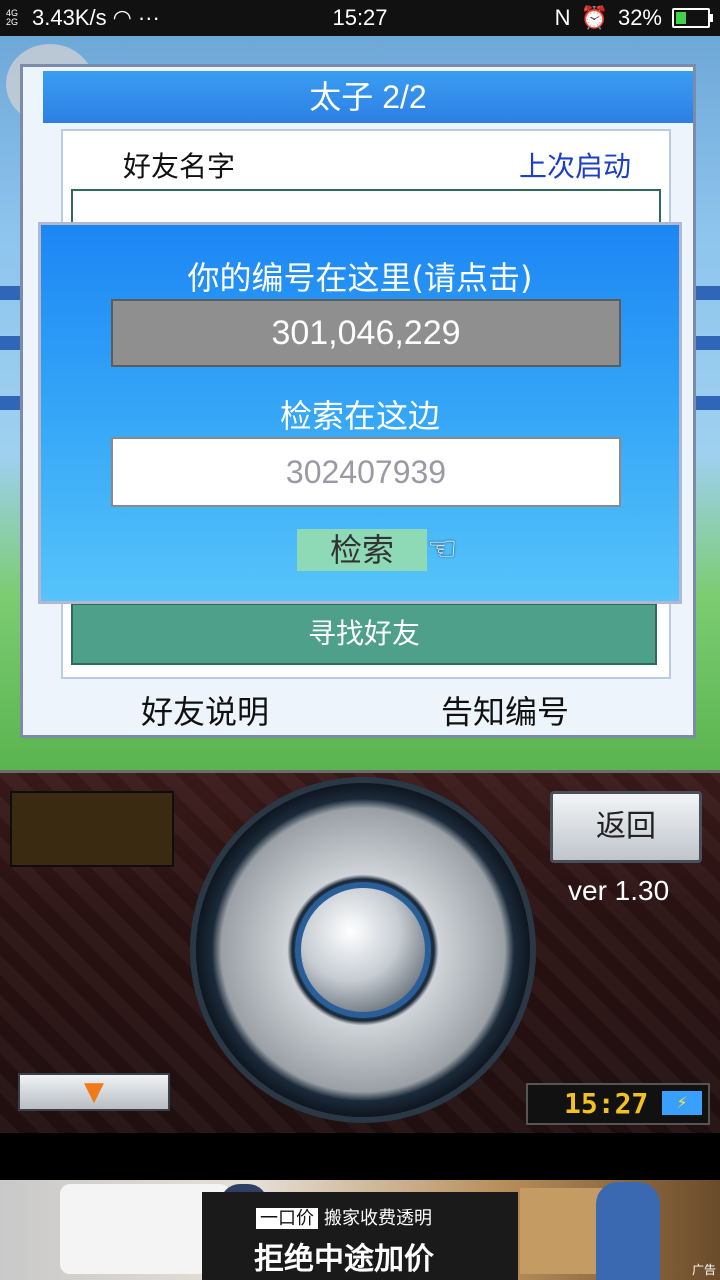 The image size is (720, 1280). What do you see at coordinates (205, 710) in the screenshot?
I see `friend-help-button: 好友说明` at bounding box center [205, 710].